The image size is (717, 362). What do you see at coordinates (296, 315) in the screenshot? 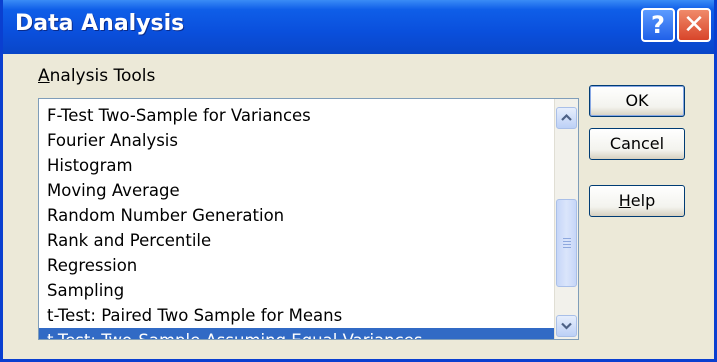
I see `list-item: t-Test: Paired Two Sample for Means` at bounding box center [296, 315].